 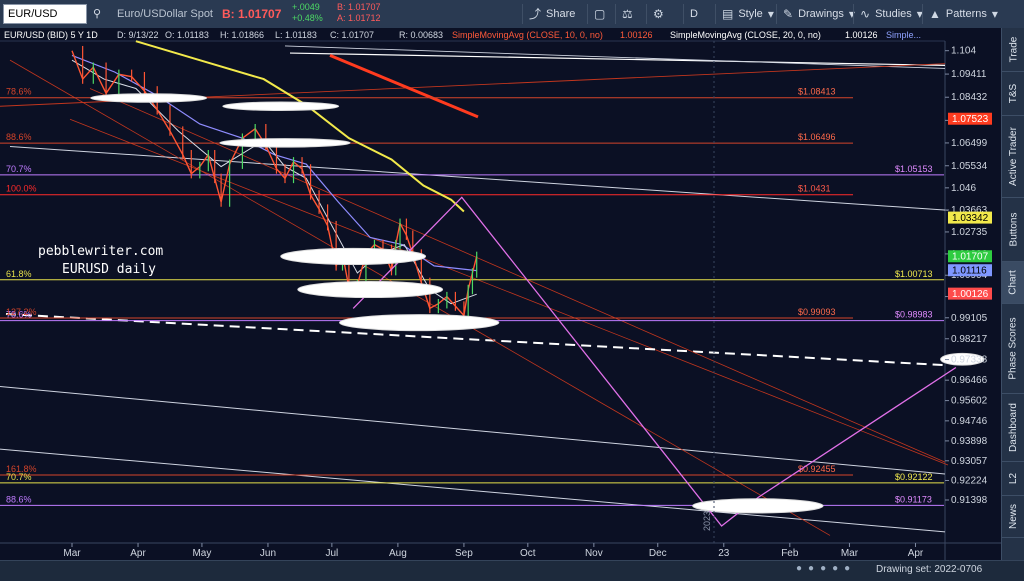 I want to click on side-tab-label: Dashboard, so click(x=1014, y=427).